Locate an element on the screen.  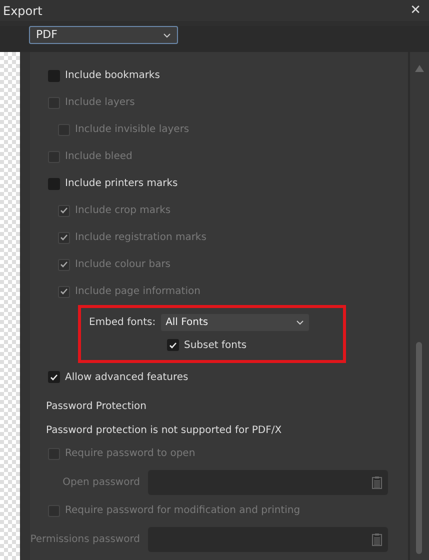
window-title: Export is located at coordinates (22, 11).